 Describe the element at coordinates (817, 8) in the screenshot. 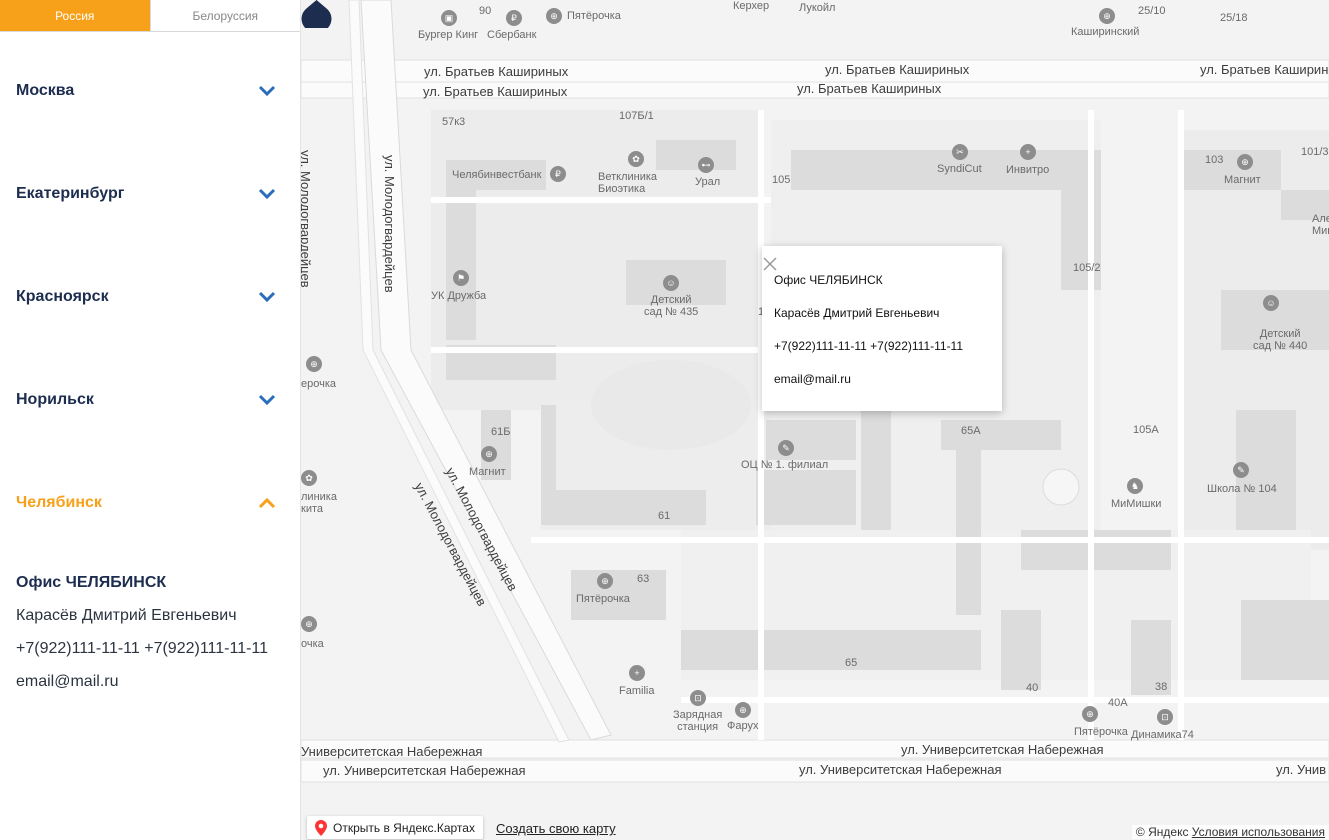

I see `place-label: Лукойл` at that location.